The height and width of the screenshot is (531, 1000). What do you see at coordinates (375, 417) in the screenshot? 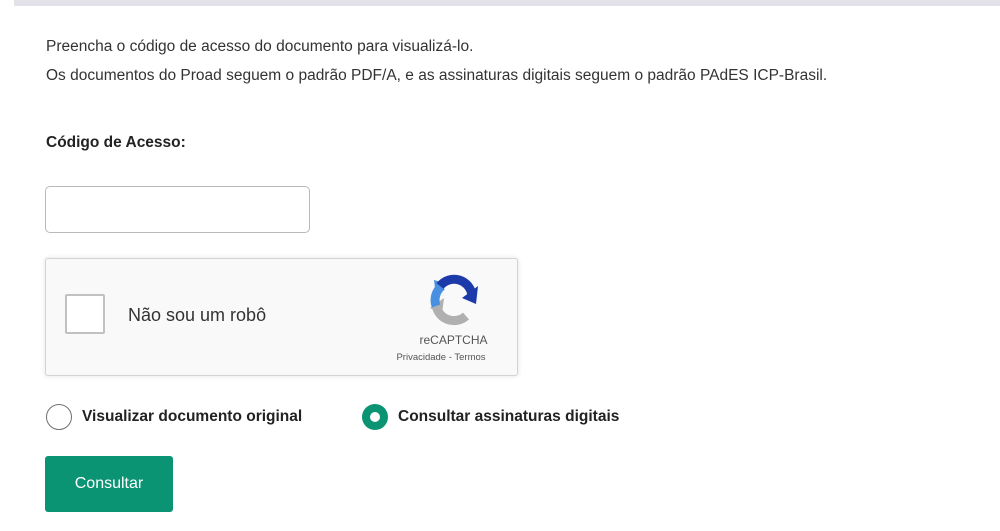
I see `radio-button-checked` at bounding box center [375, 417].